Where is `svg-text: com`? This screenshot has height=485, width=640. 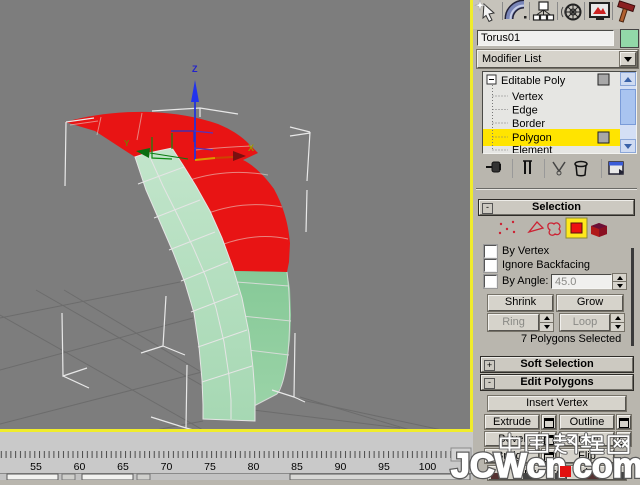
svg-text: com is located at coordinates (606, 463).